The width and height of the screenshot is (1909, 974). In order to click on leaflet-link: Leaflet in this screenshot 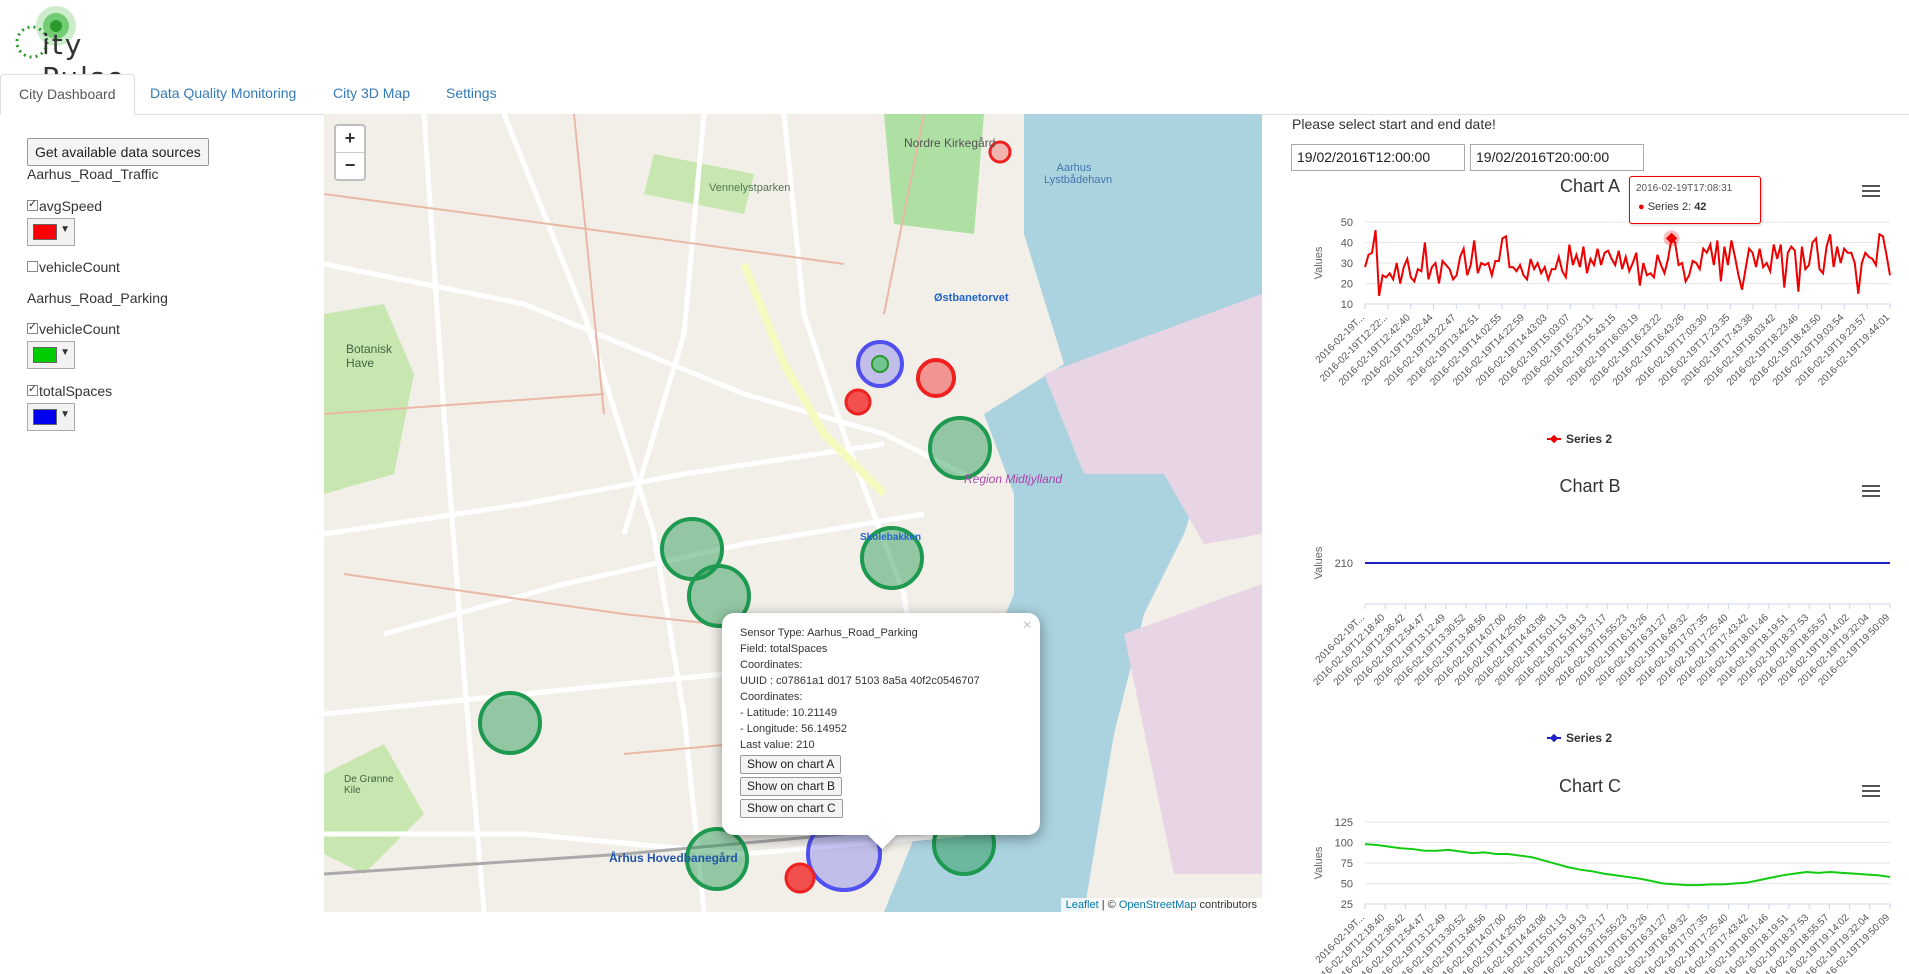, I will do `click(1082, 905)`.